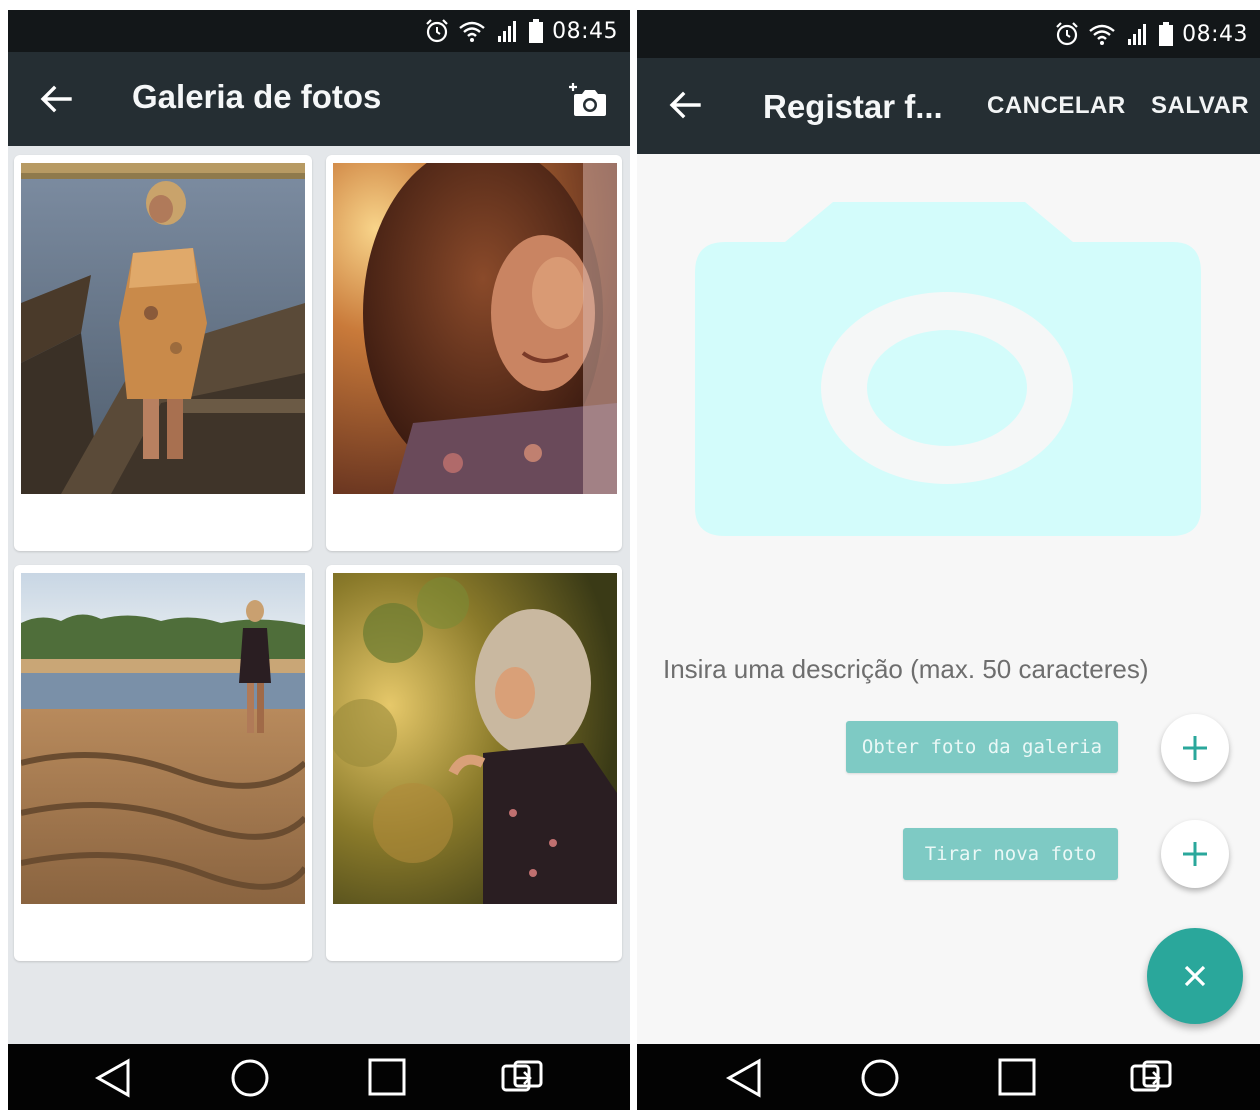 Image resolution: width=1260 pixels, height=1110 pixels. I want to click on camera-photo-fab, so click(1195, 854).